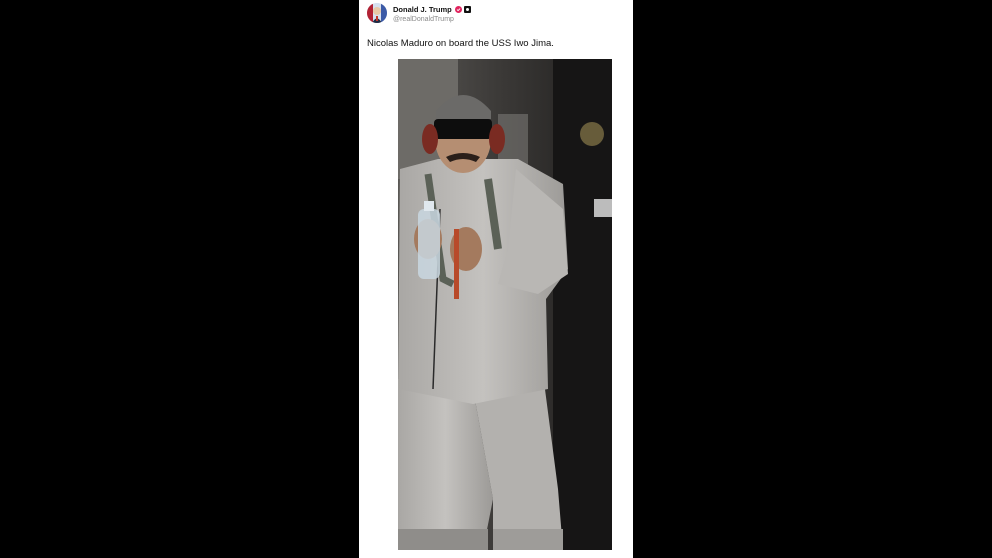 The height and width of the screenshot is (558, 992). I want to click on name-row: Donald J. Trump, so click(432, 9).